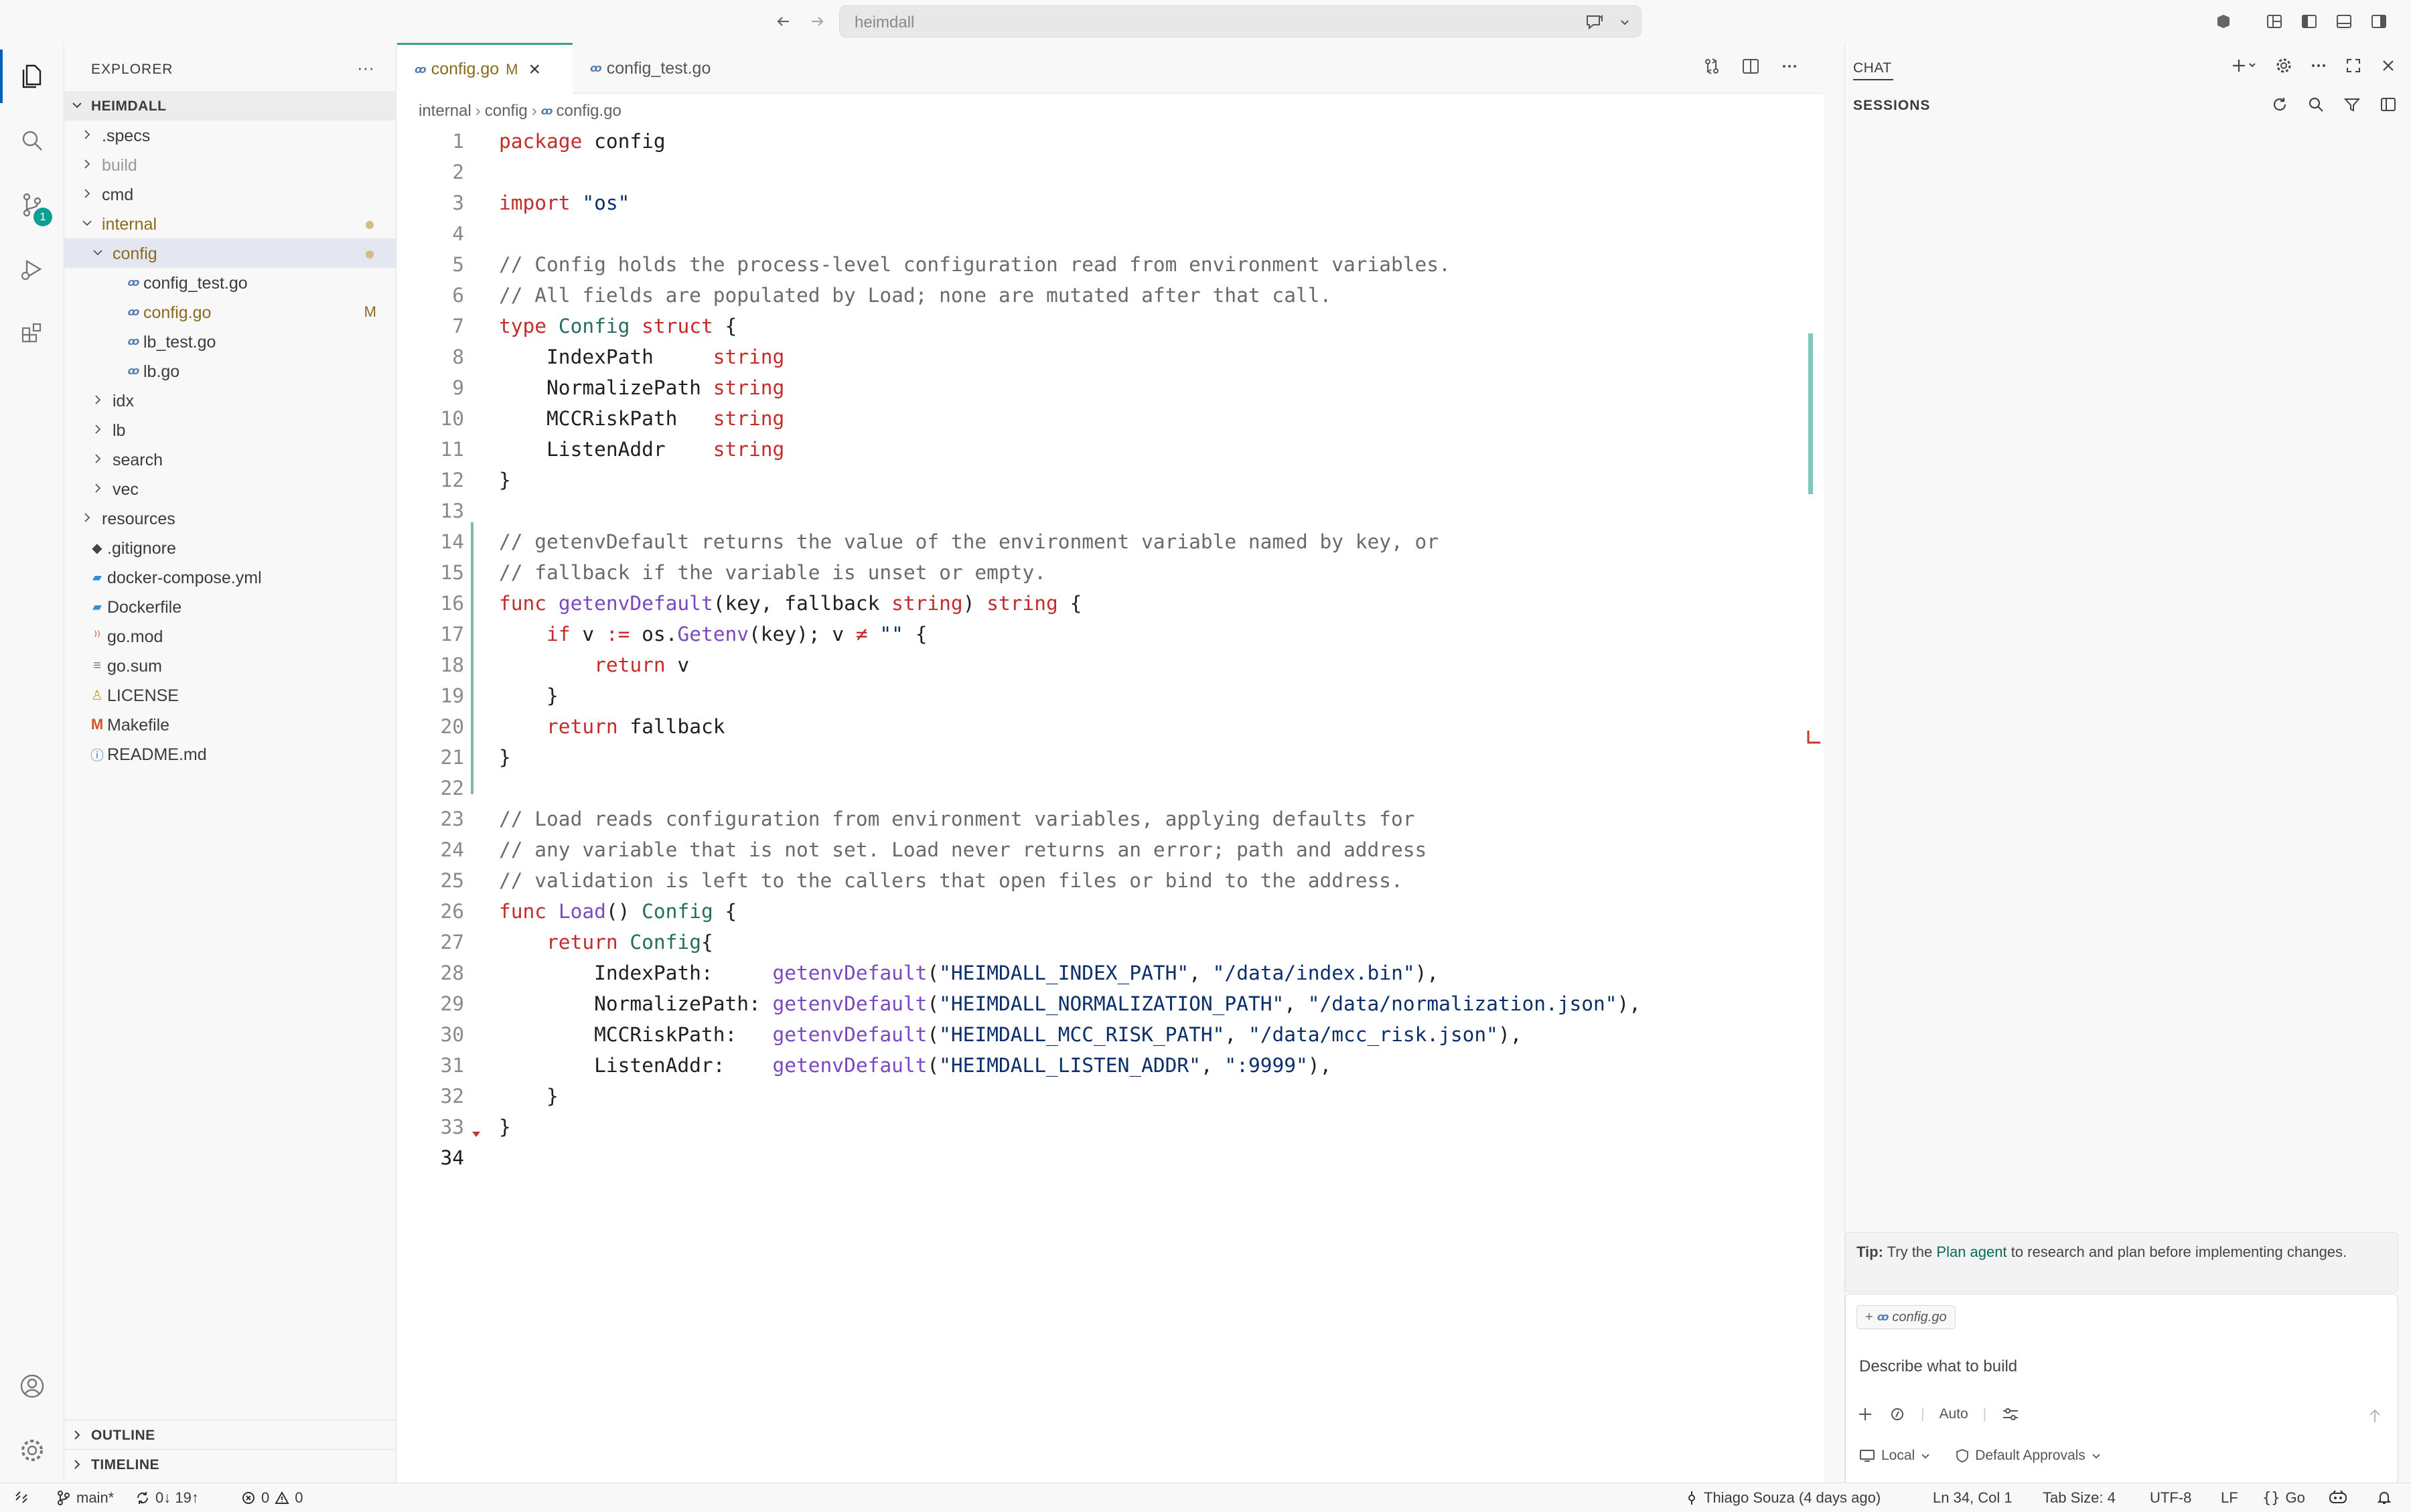  What do you see at coordinates (365, 68) in the screenshot?
I see `more-actions-icon: ···` at bounding box center [365, 68].